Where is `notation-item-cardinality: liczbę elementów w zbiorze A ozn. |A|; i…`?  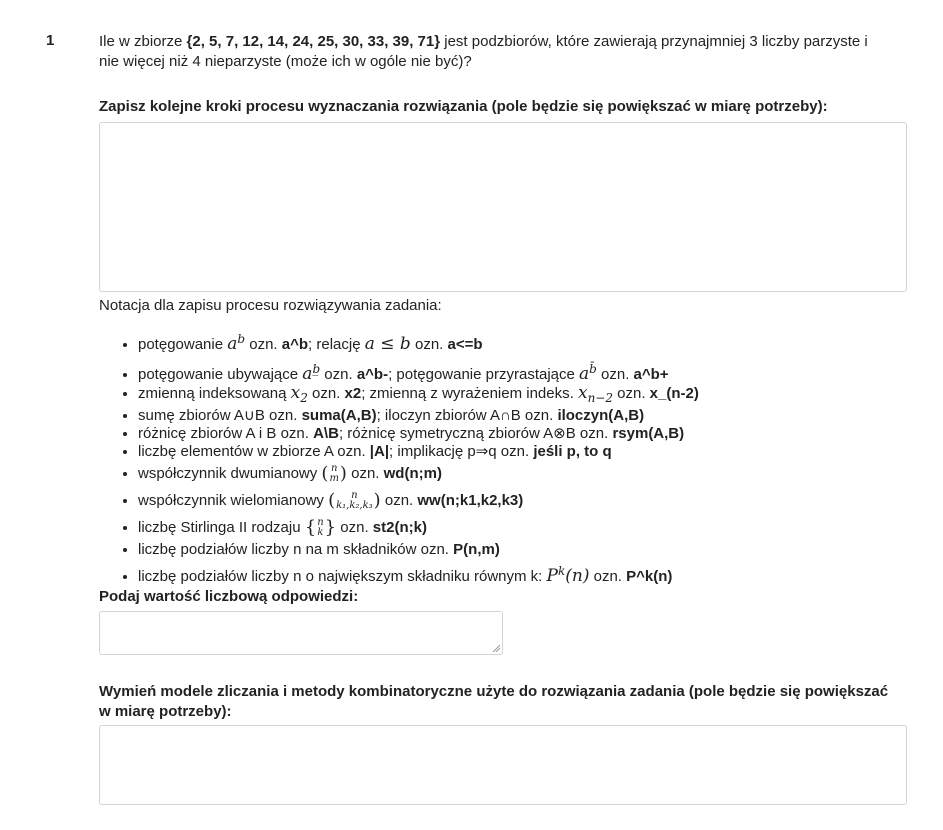
notation-item-cardinality: liczbę elementów w zbiorze A ozn. |A|; i… is located at coordinates (528, 452).